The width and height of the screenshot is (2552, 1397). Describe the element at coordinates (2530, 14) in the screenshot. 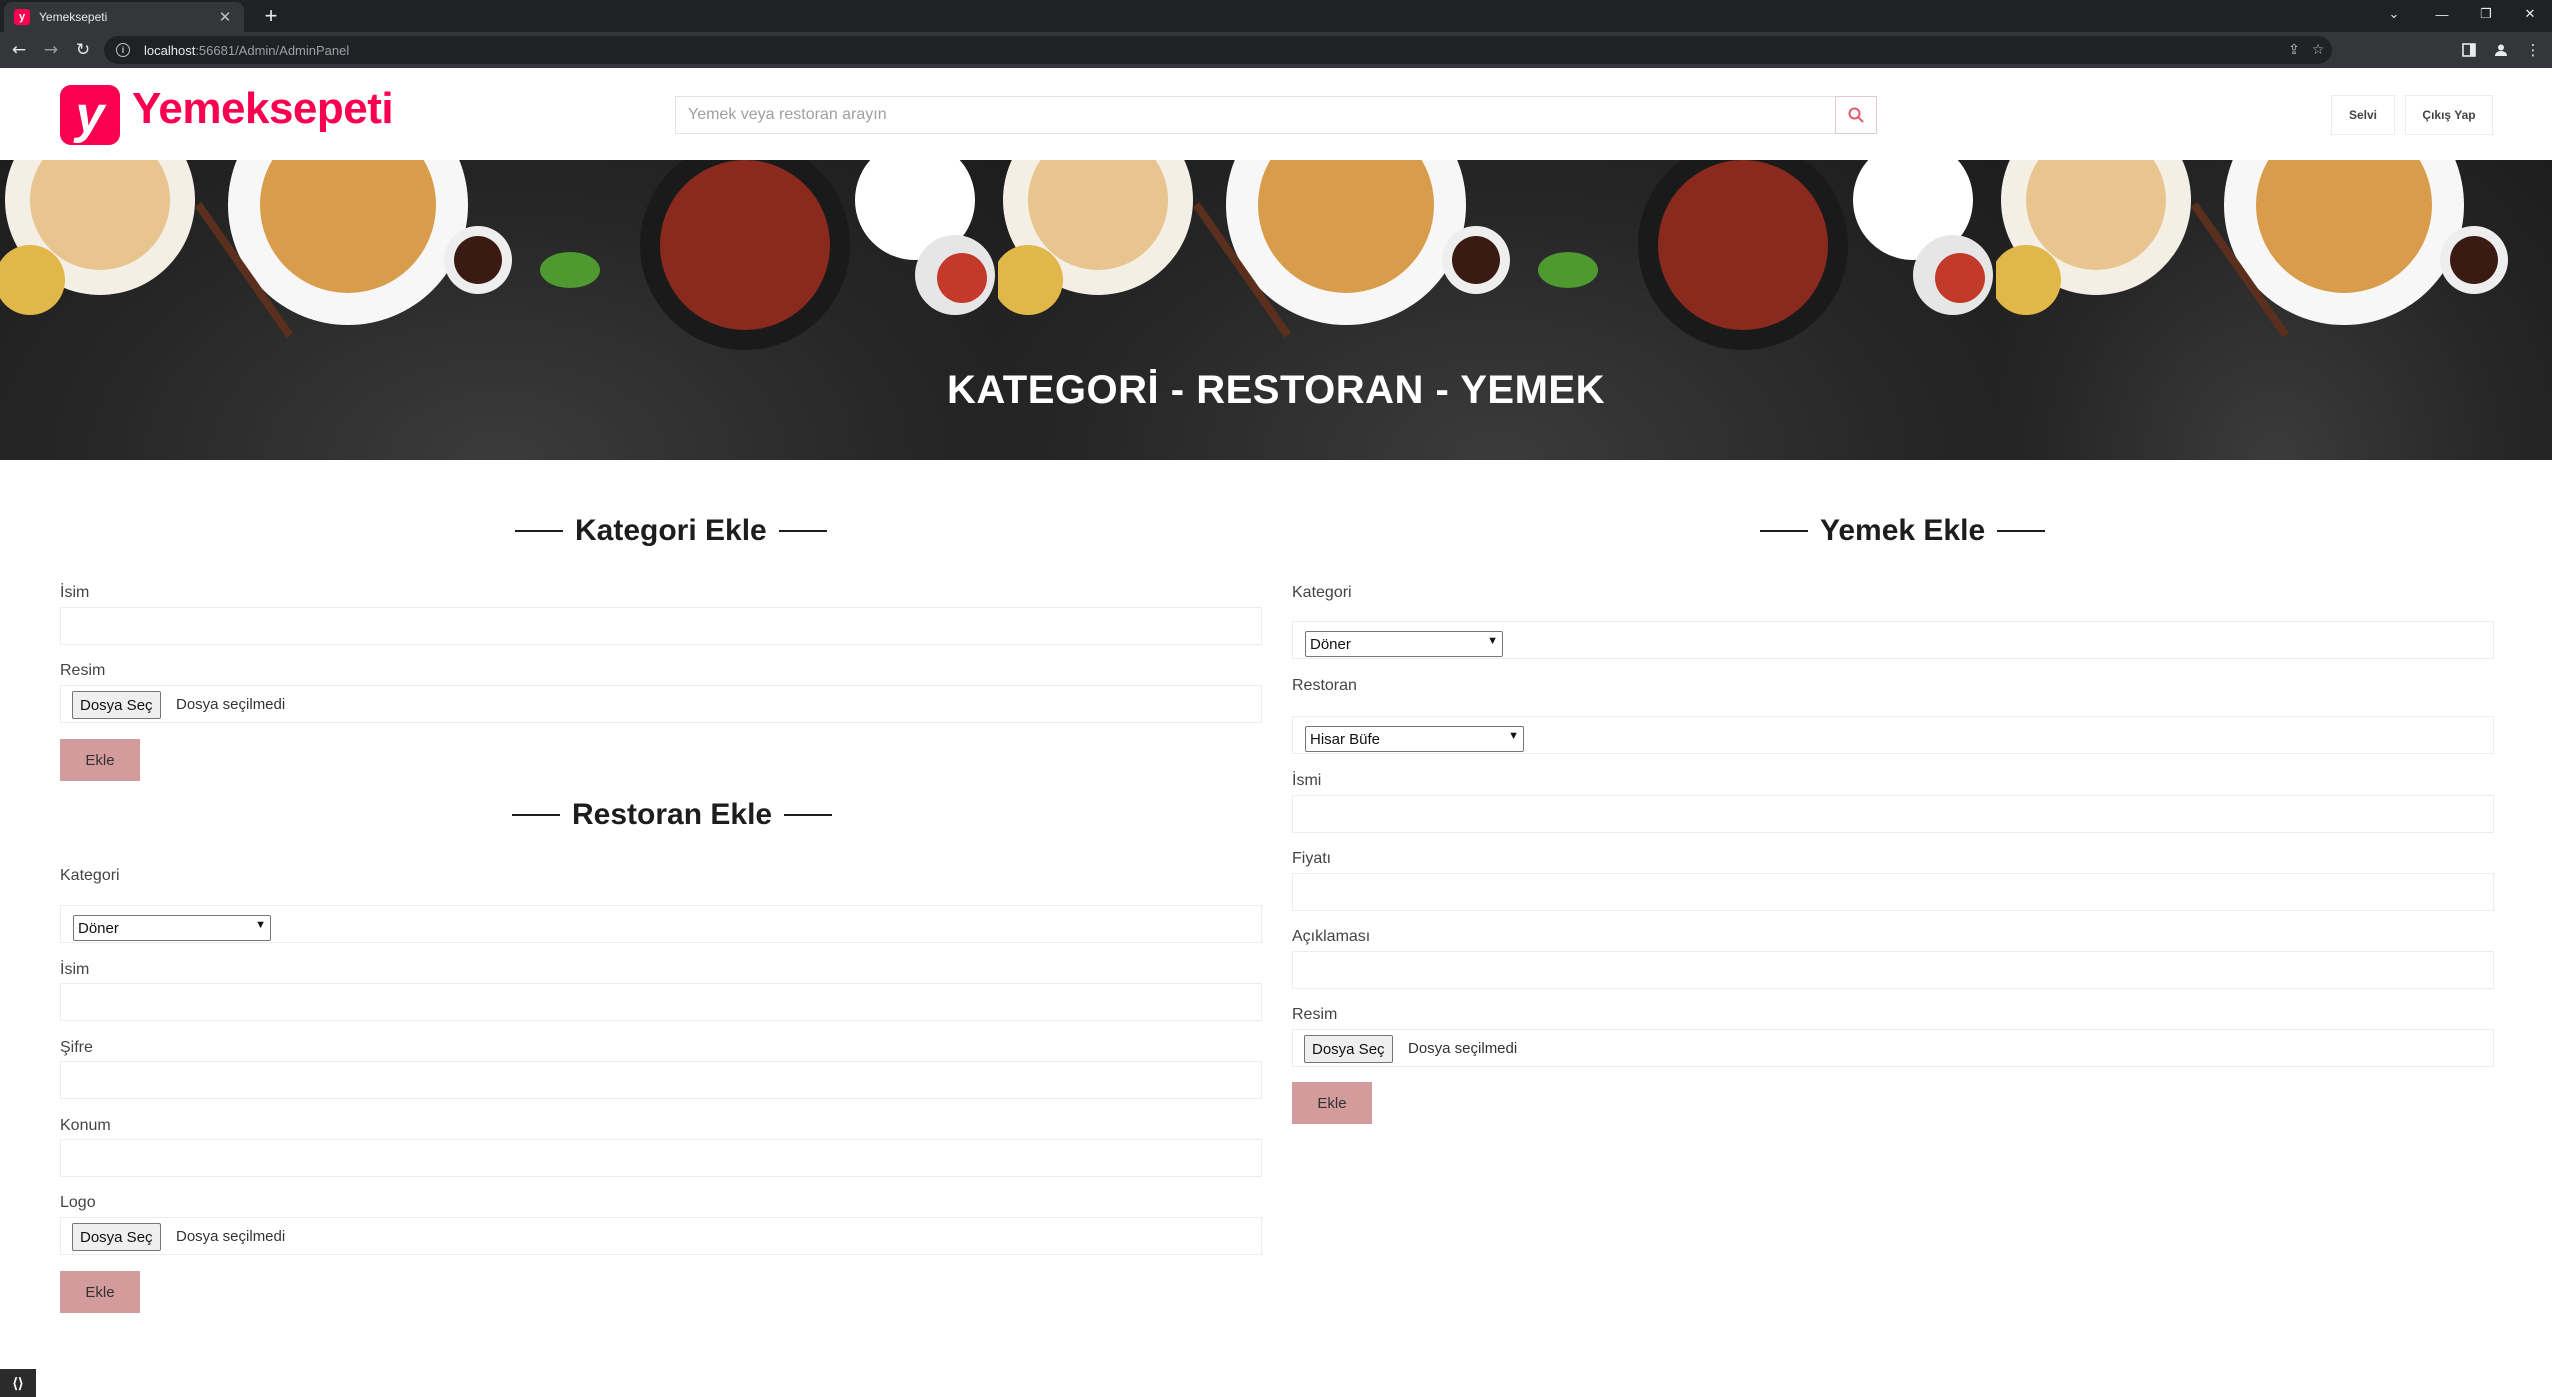

I see `window-close-icon: ✕` at that location.